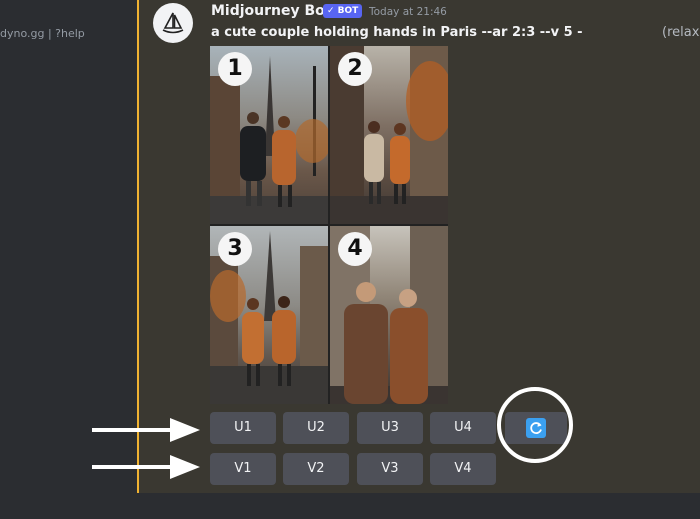  What do you see at coordinates (235, 69) in the screenshot?
I see `grid-label-1: 1` at bounding box center [235, 69].